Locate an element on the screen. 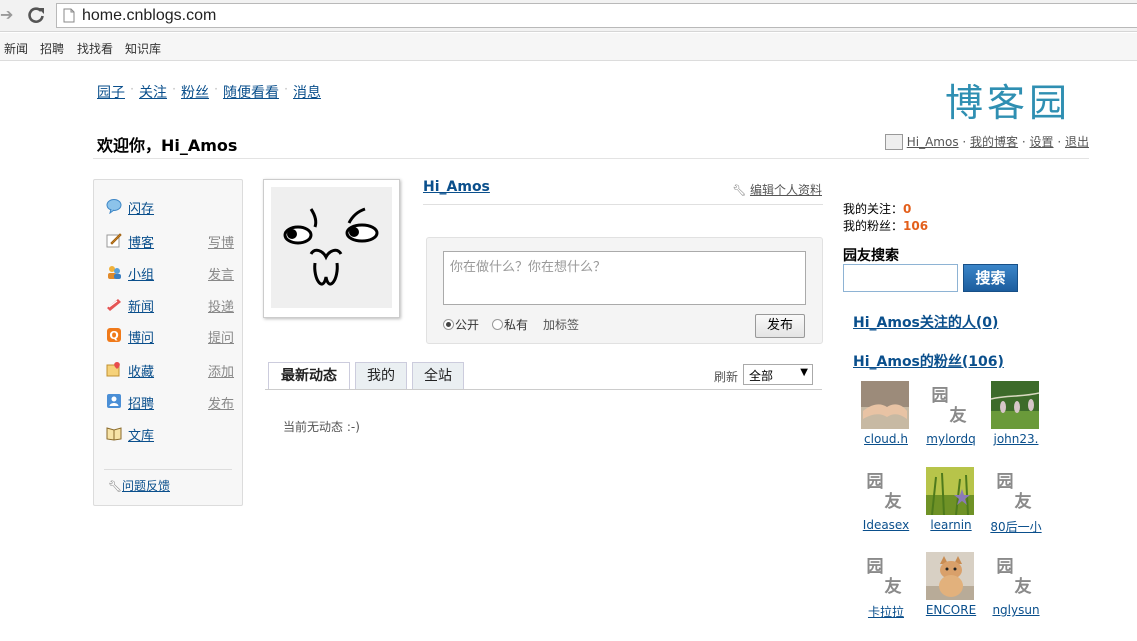 This screenshot has width=1137, height=641. bookmark-jobs: 招聘 is located at coordinates (52, 48).